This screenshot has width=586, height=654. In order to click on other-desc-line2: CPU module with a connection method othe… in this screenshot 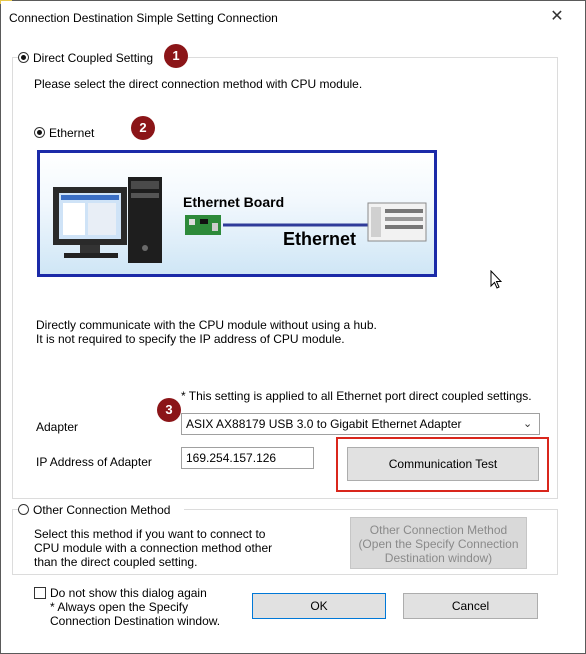, I will do `click(153, 548)`.